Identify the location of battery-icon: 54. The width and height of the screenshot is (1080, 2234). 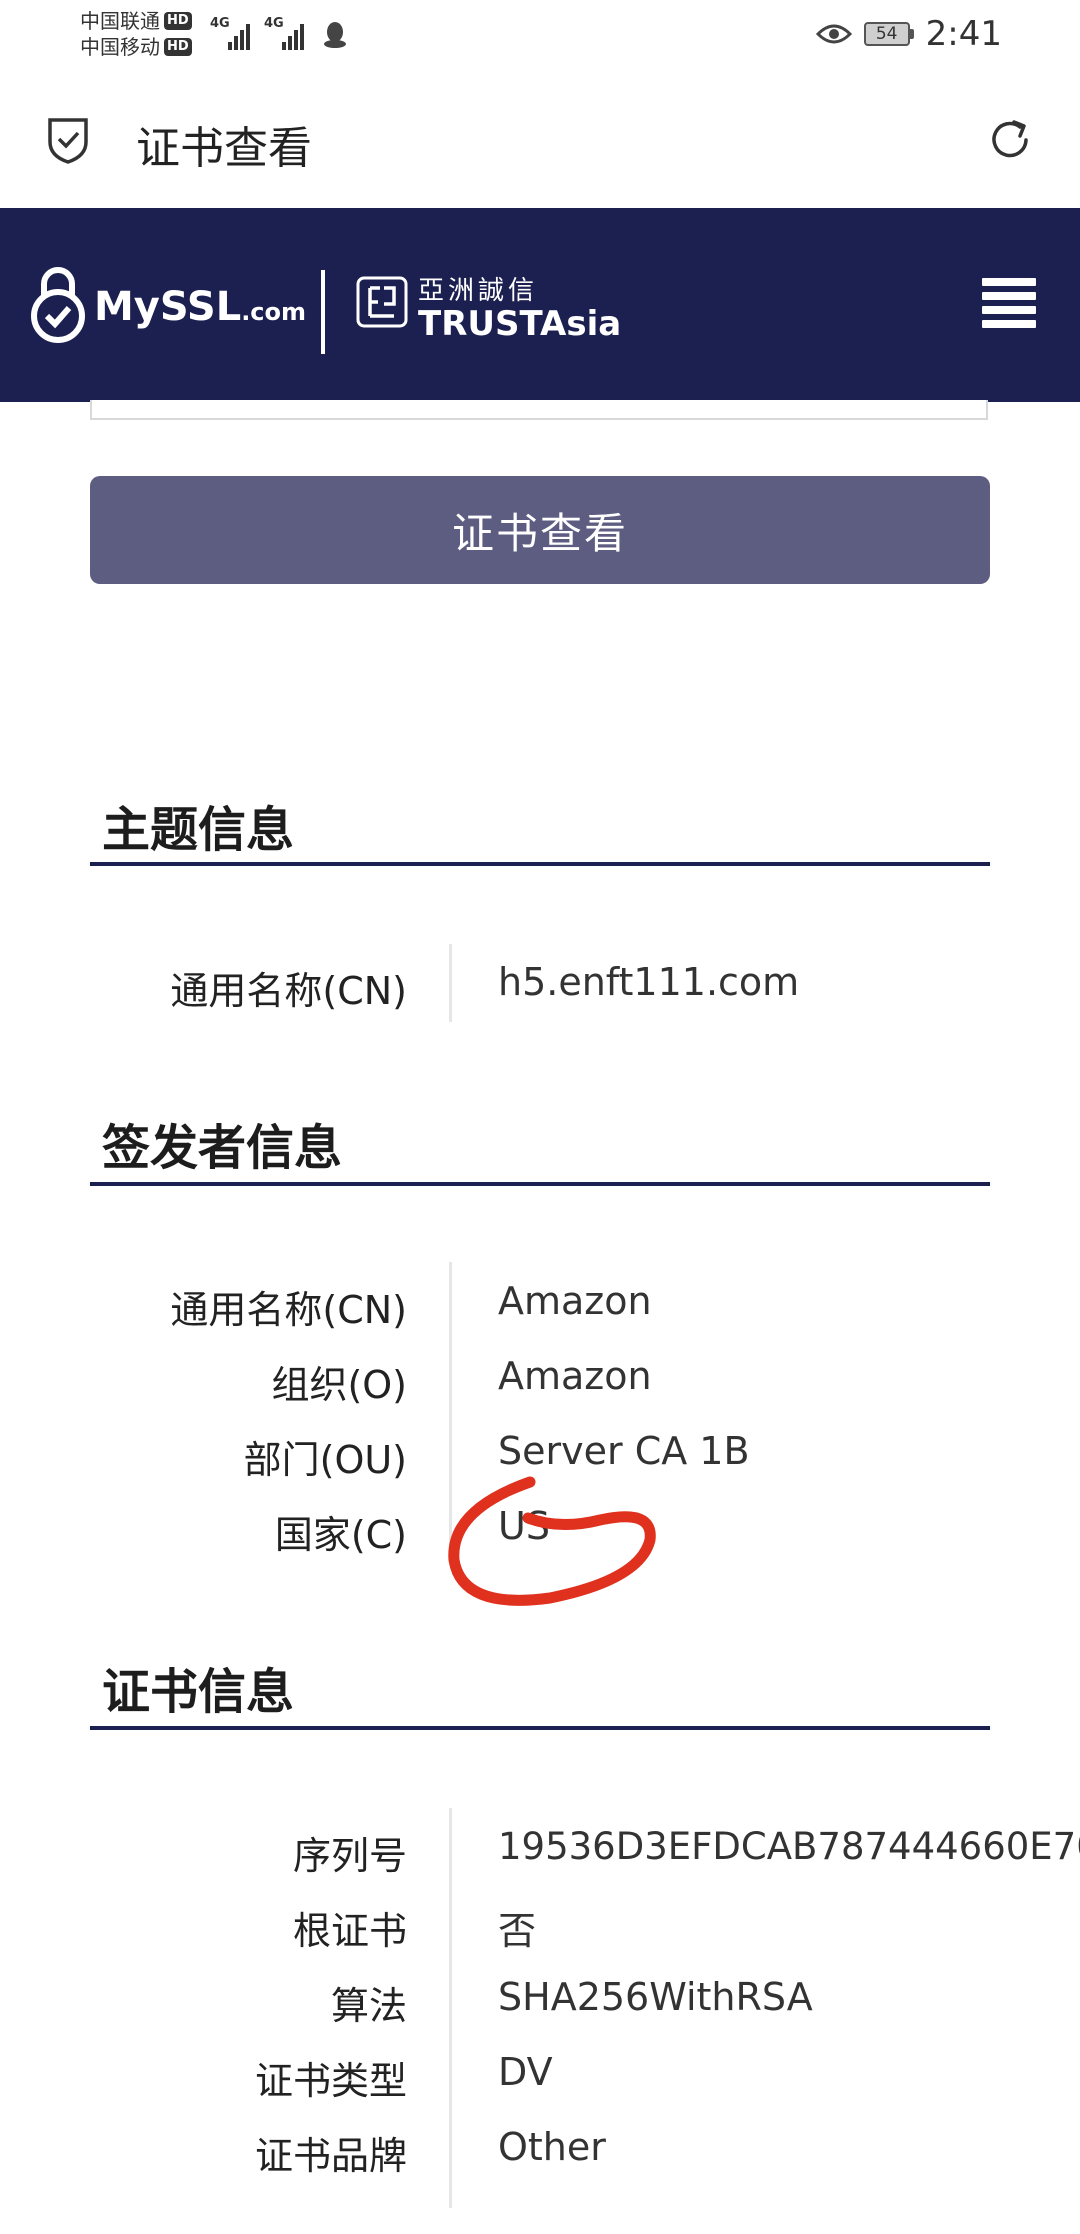
(888, 34).